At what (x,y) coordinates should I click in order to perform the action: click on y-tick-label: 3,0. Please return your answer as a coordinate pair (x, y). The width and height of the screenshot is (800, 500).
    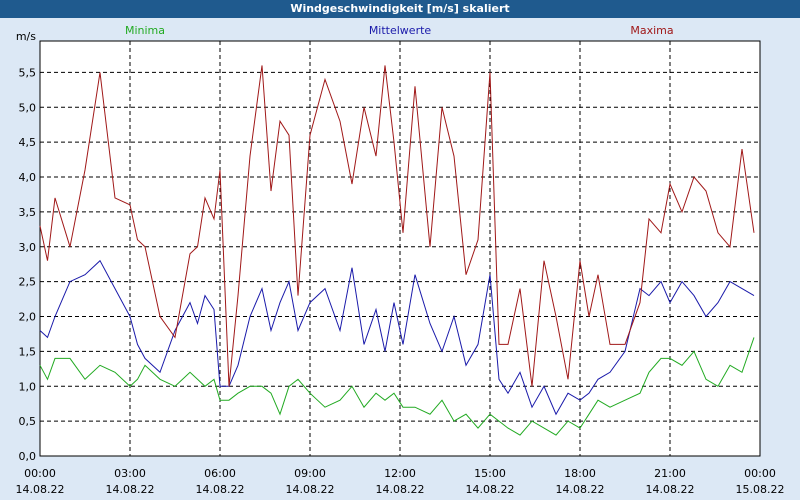
    Looking at the image, I should click on (28, 247).